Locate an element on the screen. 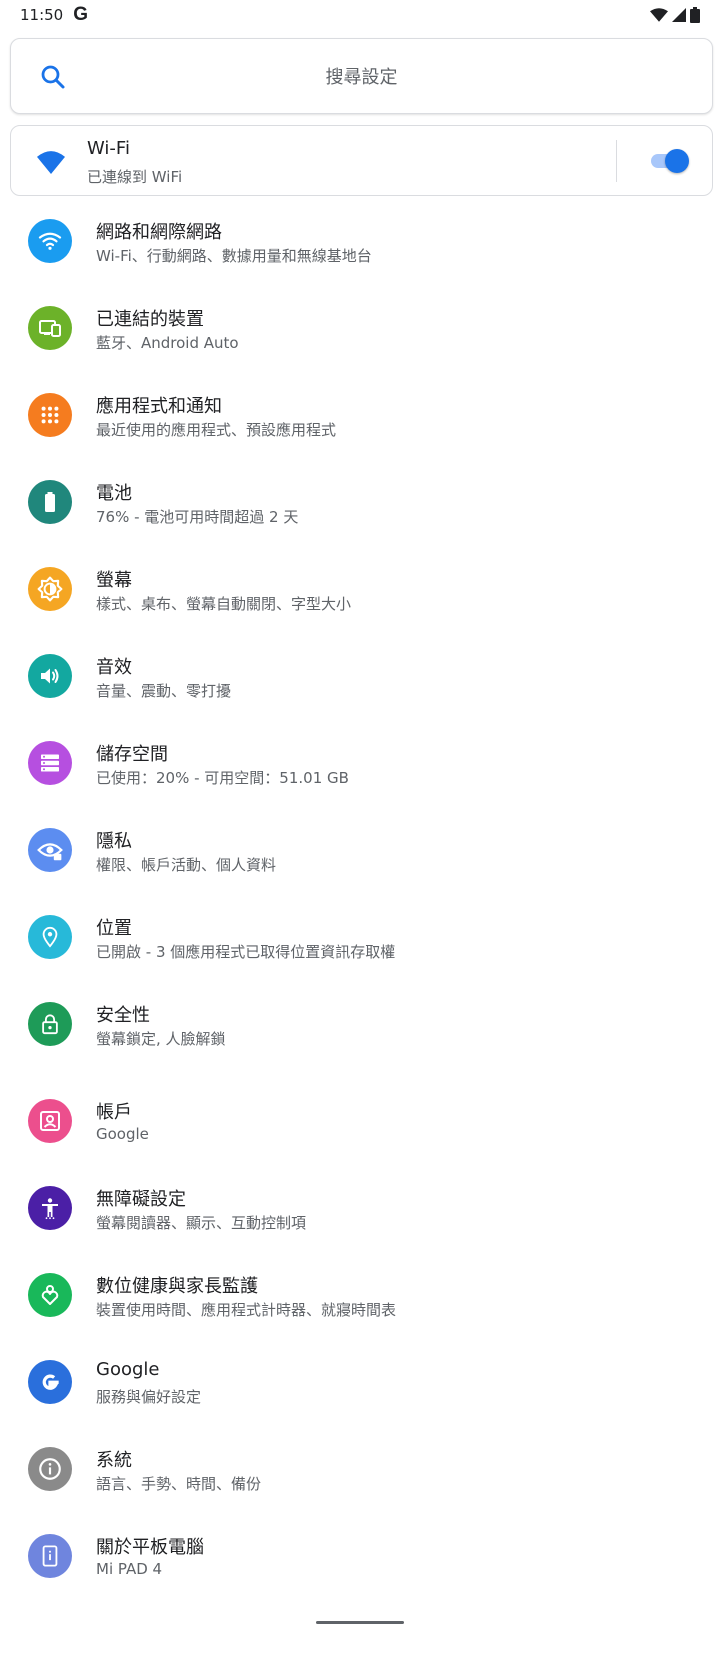  wifi-toggle-thumb is located at coordinates (677, 161).